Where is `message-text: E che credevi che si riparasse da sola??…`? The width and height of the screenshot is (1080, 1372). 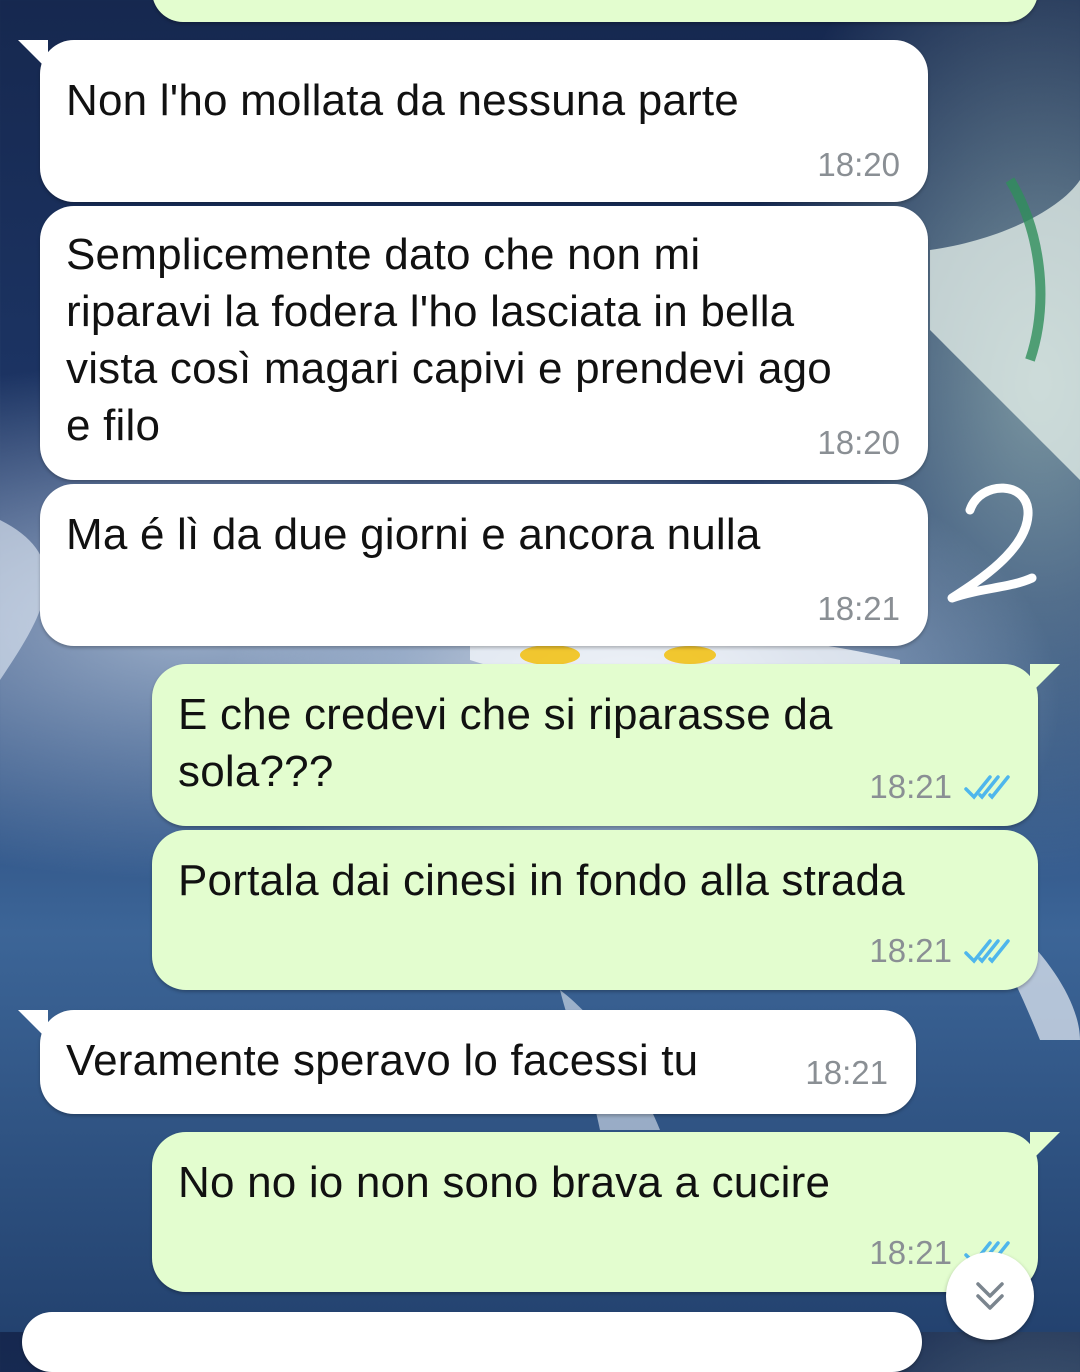
message-text: E che credevi che si riparasse da sola??… is located at coordinates (505, 743).